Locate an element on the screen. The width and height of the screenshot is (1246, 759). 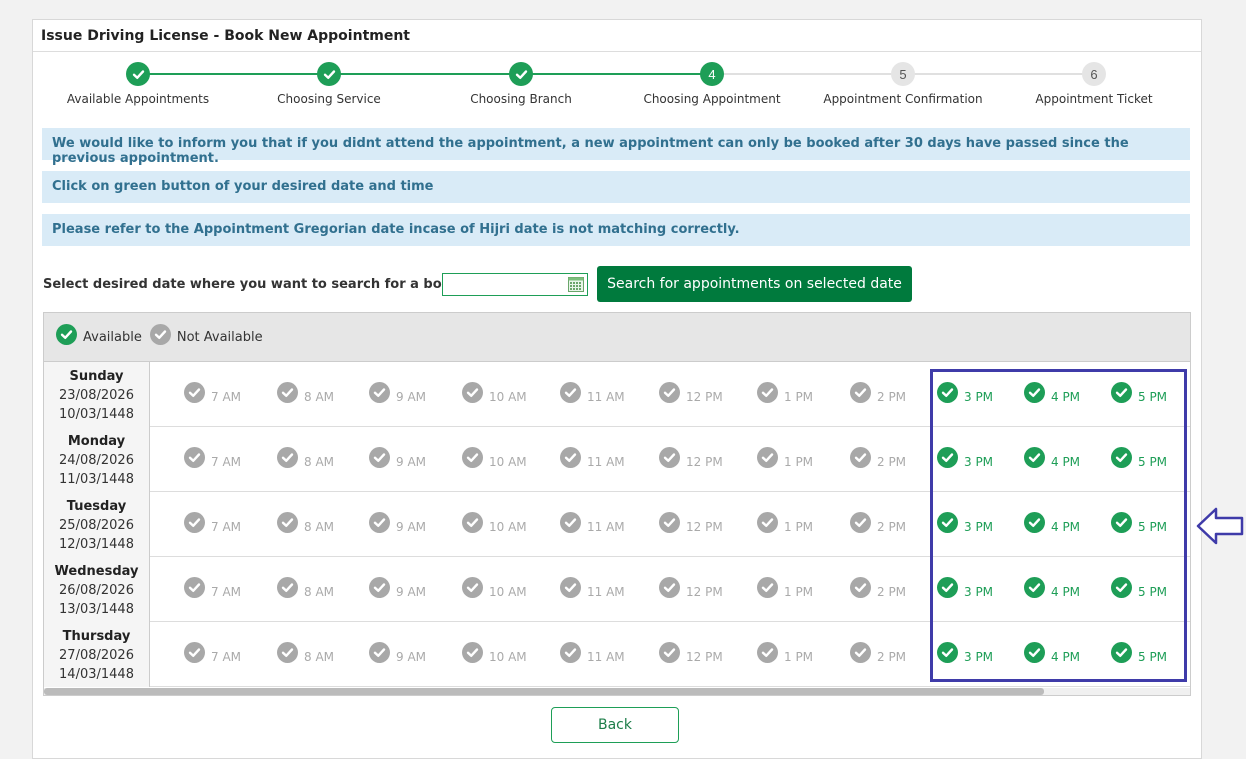
day-cell: Tuesday 25/08/2026 12/03/1448 is located at coordinates (97, 524).